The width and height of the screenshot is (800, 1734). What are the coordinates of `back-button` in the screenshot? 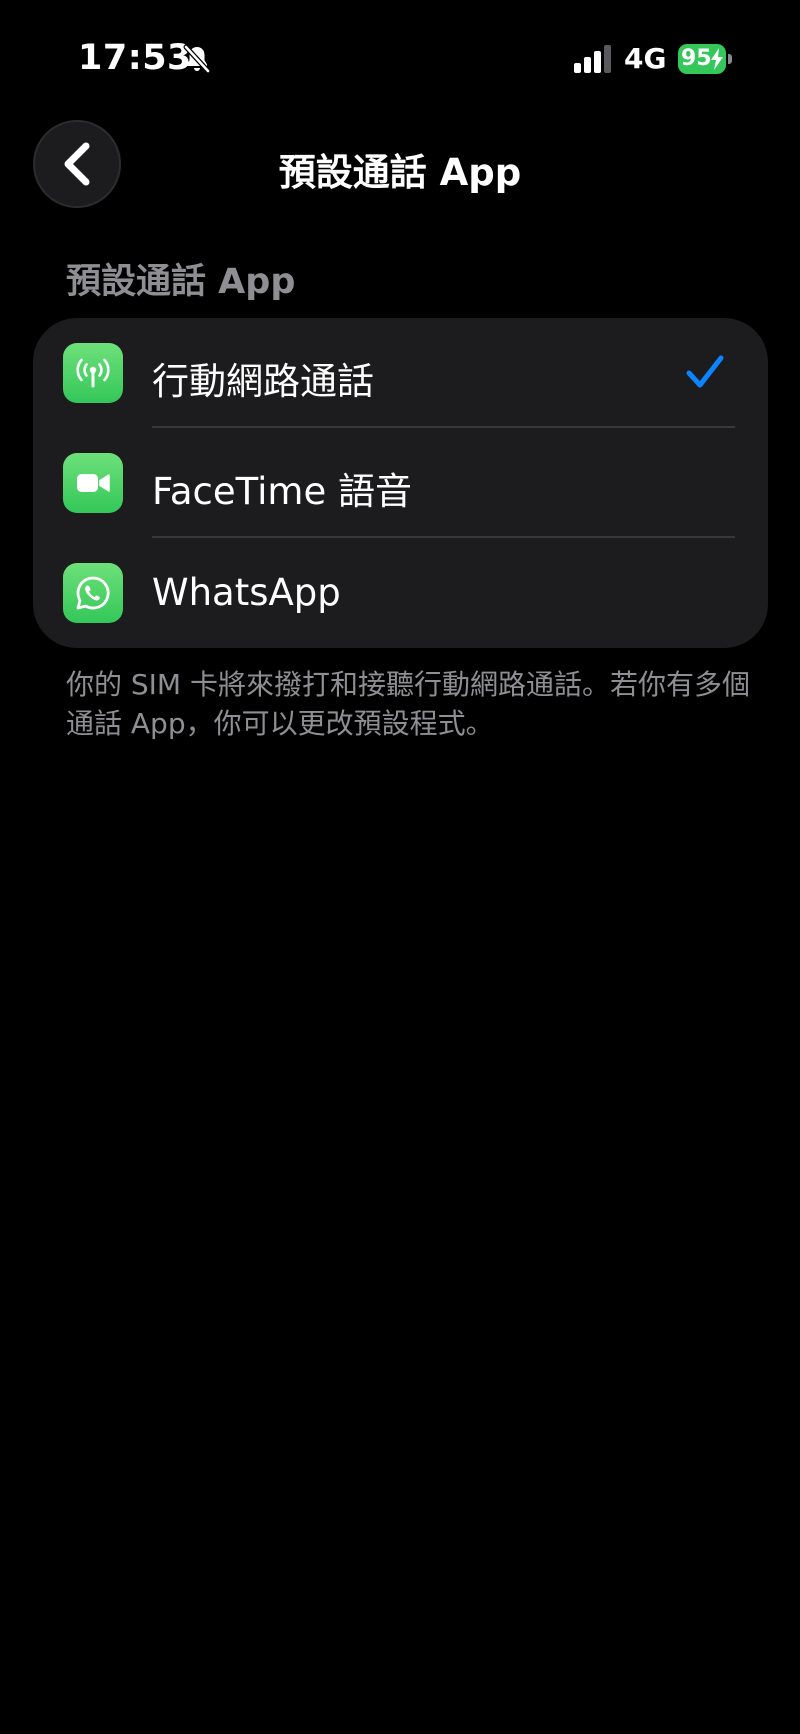 It's located at (77, 164).